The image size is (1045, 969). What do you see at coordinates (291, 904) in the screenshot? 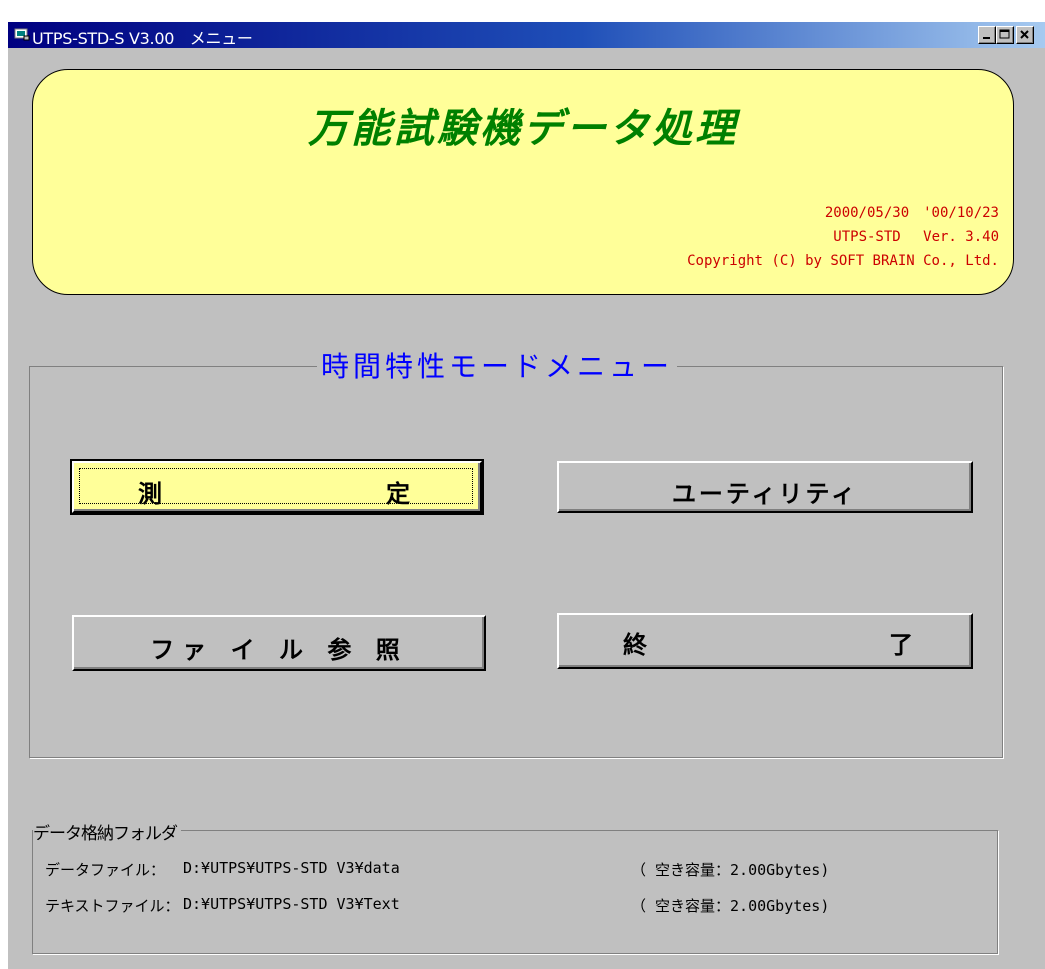
I see `text-file-path: D:¥UTPS¥UTPS-STD V3¥Text` at bounding box center [291, 904].